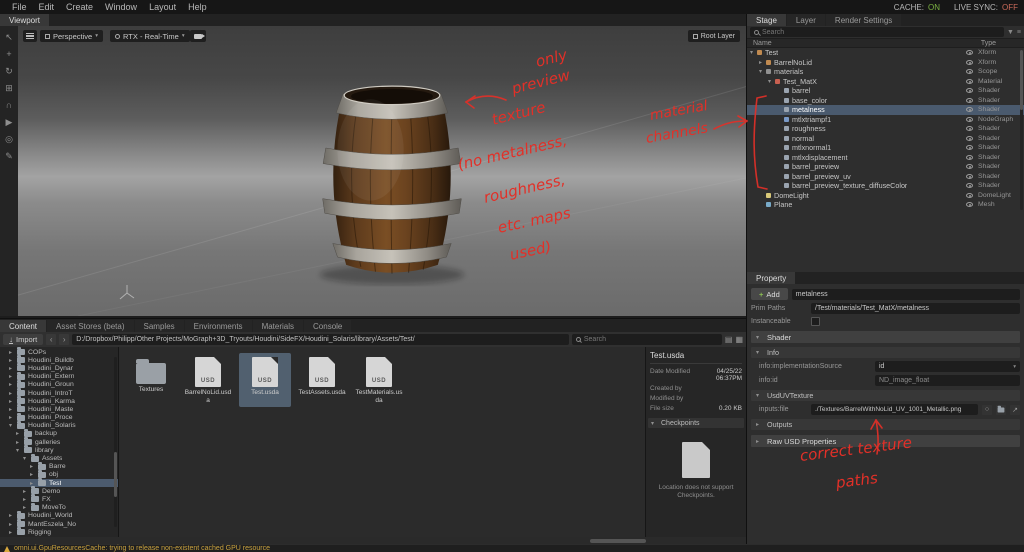 This screenshot has height=552, width=1024. Describe the element at coordinates (121, 7) in the screenshot. I see `menu-window: Window` at that location.